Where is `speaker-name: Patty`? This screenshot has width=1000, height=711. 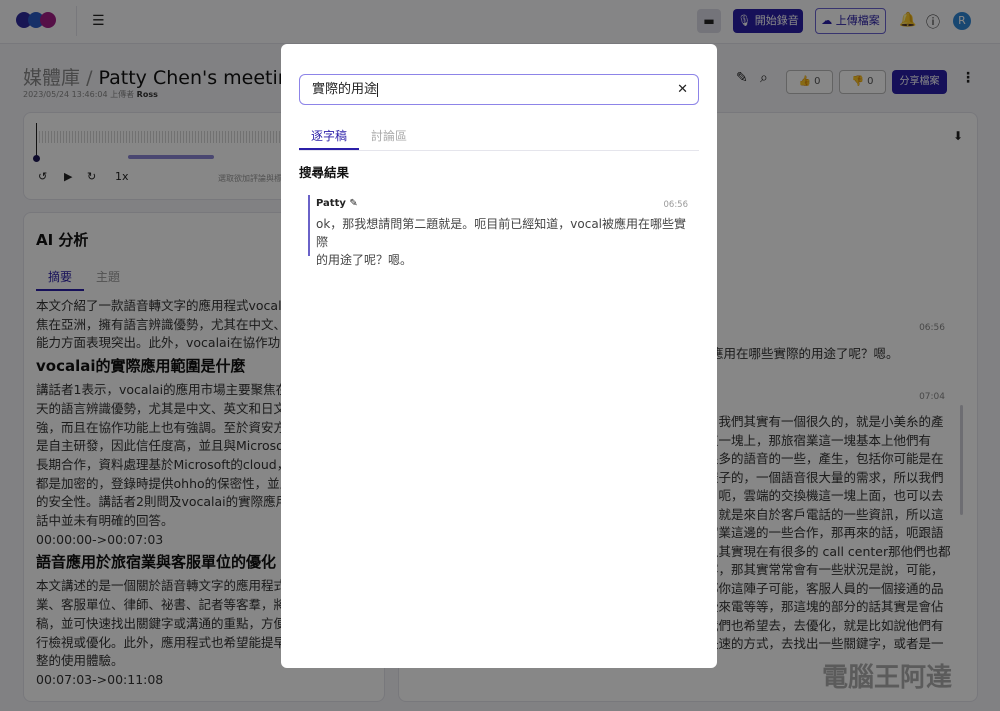 speaker-name: Patty is located at coordinates (331, 203).